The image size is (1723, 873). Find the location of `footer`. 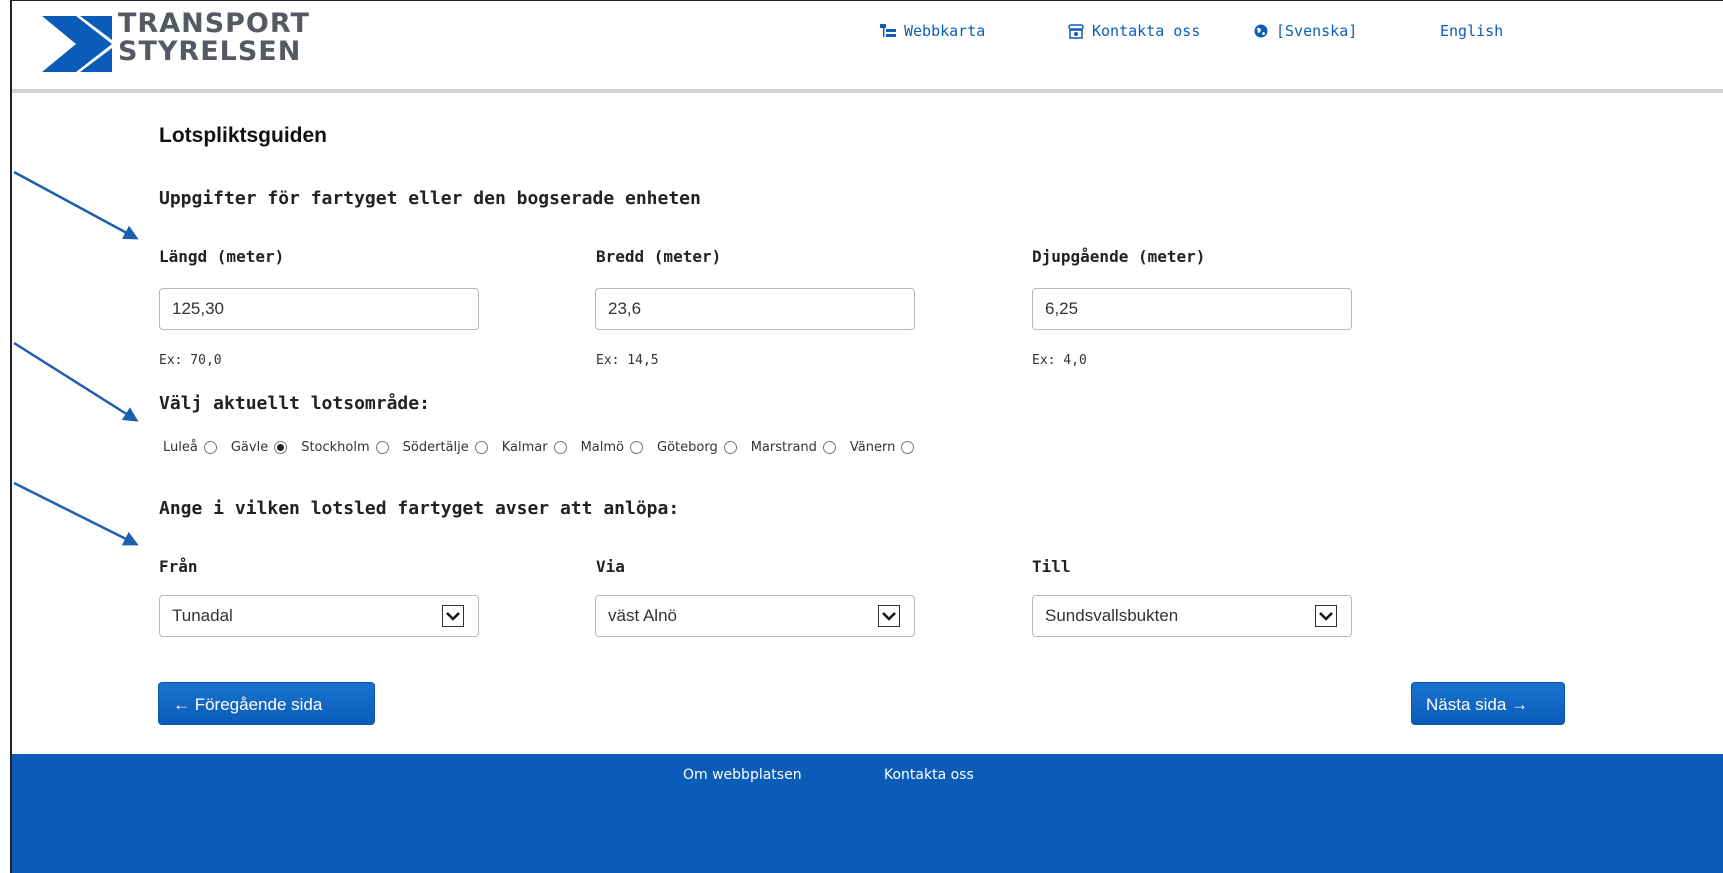

footer is located at coordinates (867, 813).